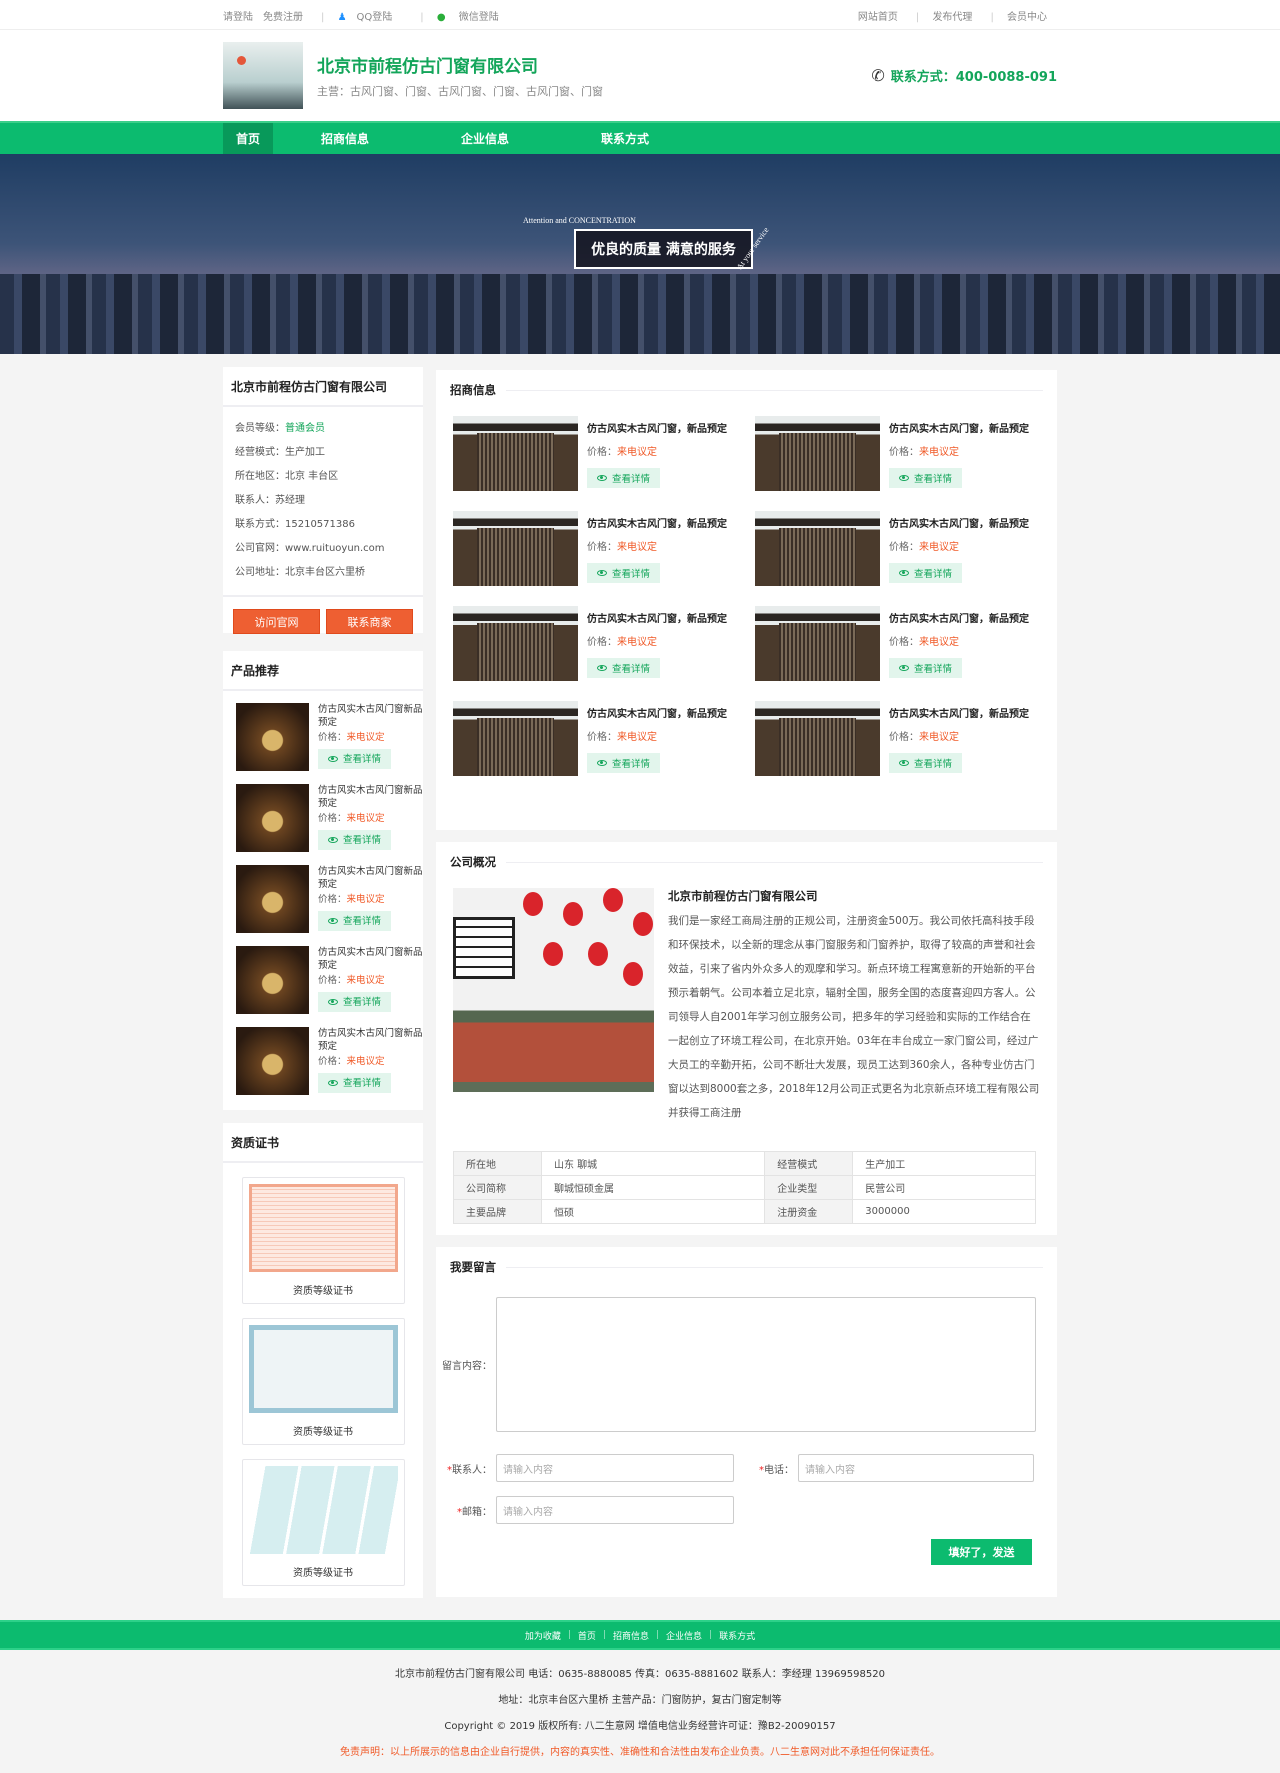 Image resolution: width=1280 pixels, height=1773 pixels. Describe the element at coordinates (615, 1510) in the screenshot. I see `email-input: 请输入内容` at that location.